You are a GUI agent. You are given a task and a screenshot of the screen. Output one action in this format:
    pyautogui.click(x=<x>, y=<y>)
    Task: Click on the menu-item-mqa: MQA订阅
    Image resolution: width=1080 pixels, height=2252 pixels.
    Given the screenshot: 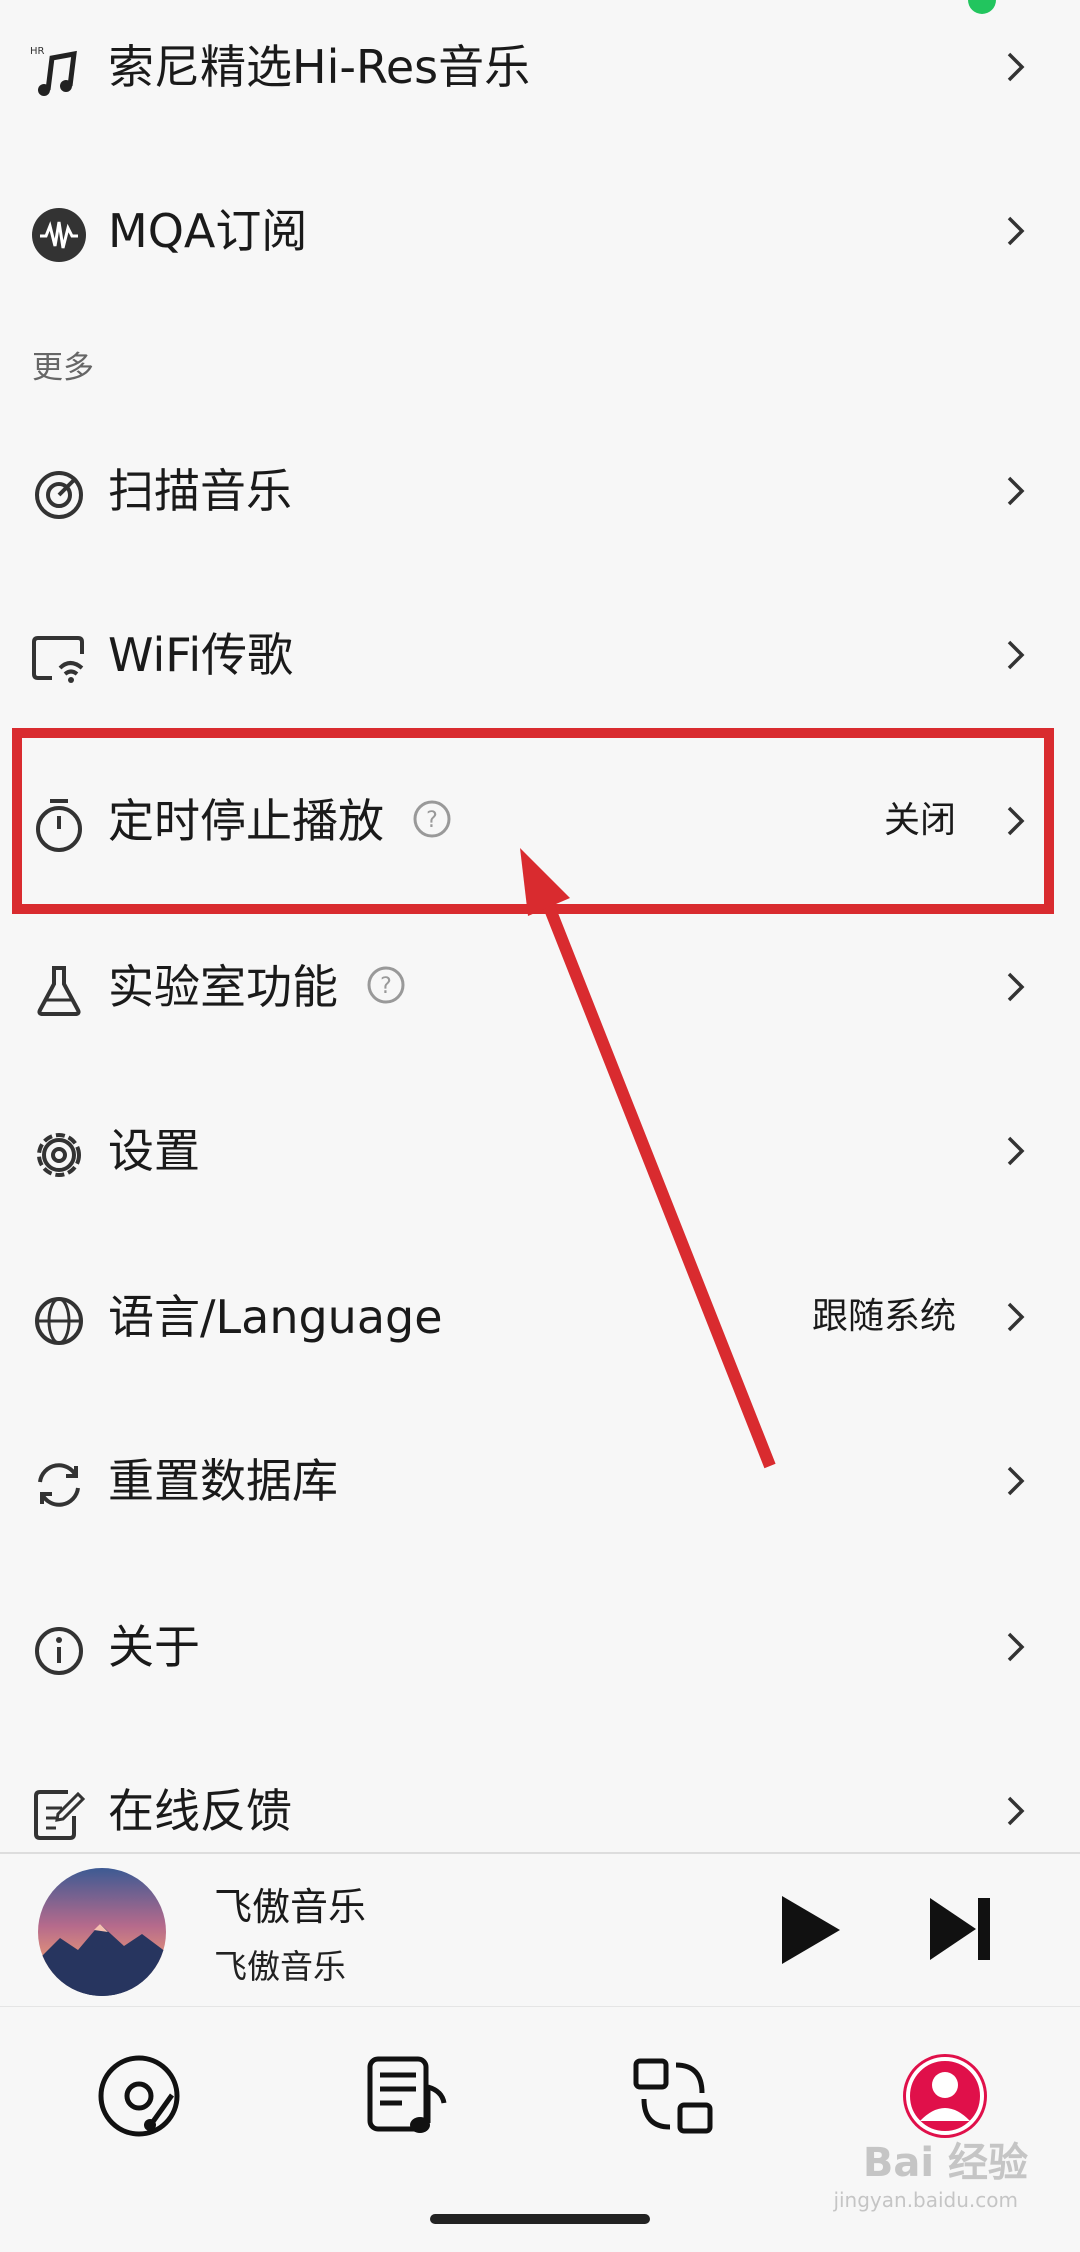 What is the action you would take?
    pyautogui.click(x=540, y=231)
    